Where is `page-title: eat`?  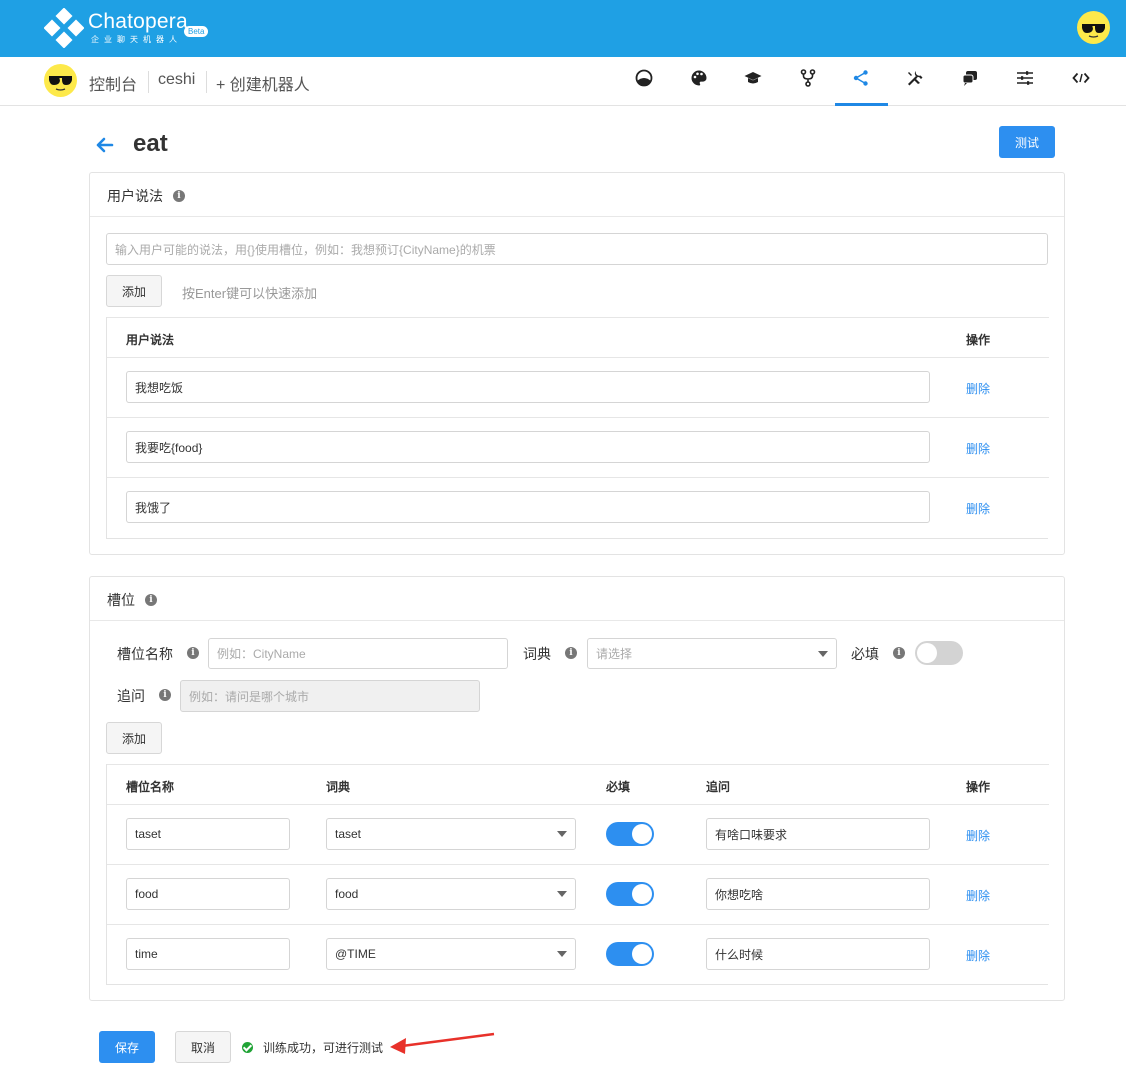 page-title: eat is located at coordinates (150, 143).